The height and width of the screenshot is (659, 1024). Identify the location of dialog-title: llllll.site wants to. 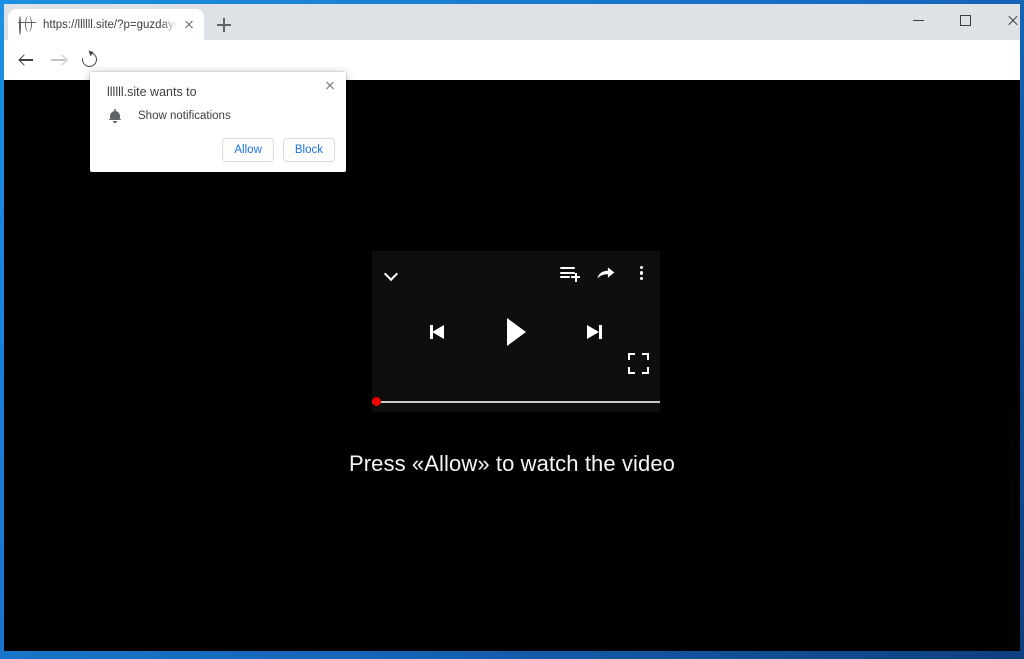
(152, 92).